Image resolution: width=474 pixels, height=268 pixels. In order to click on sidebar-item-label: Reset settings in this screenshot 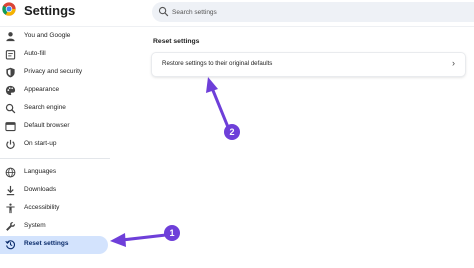, I will do `click(46, 243)`.